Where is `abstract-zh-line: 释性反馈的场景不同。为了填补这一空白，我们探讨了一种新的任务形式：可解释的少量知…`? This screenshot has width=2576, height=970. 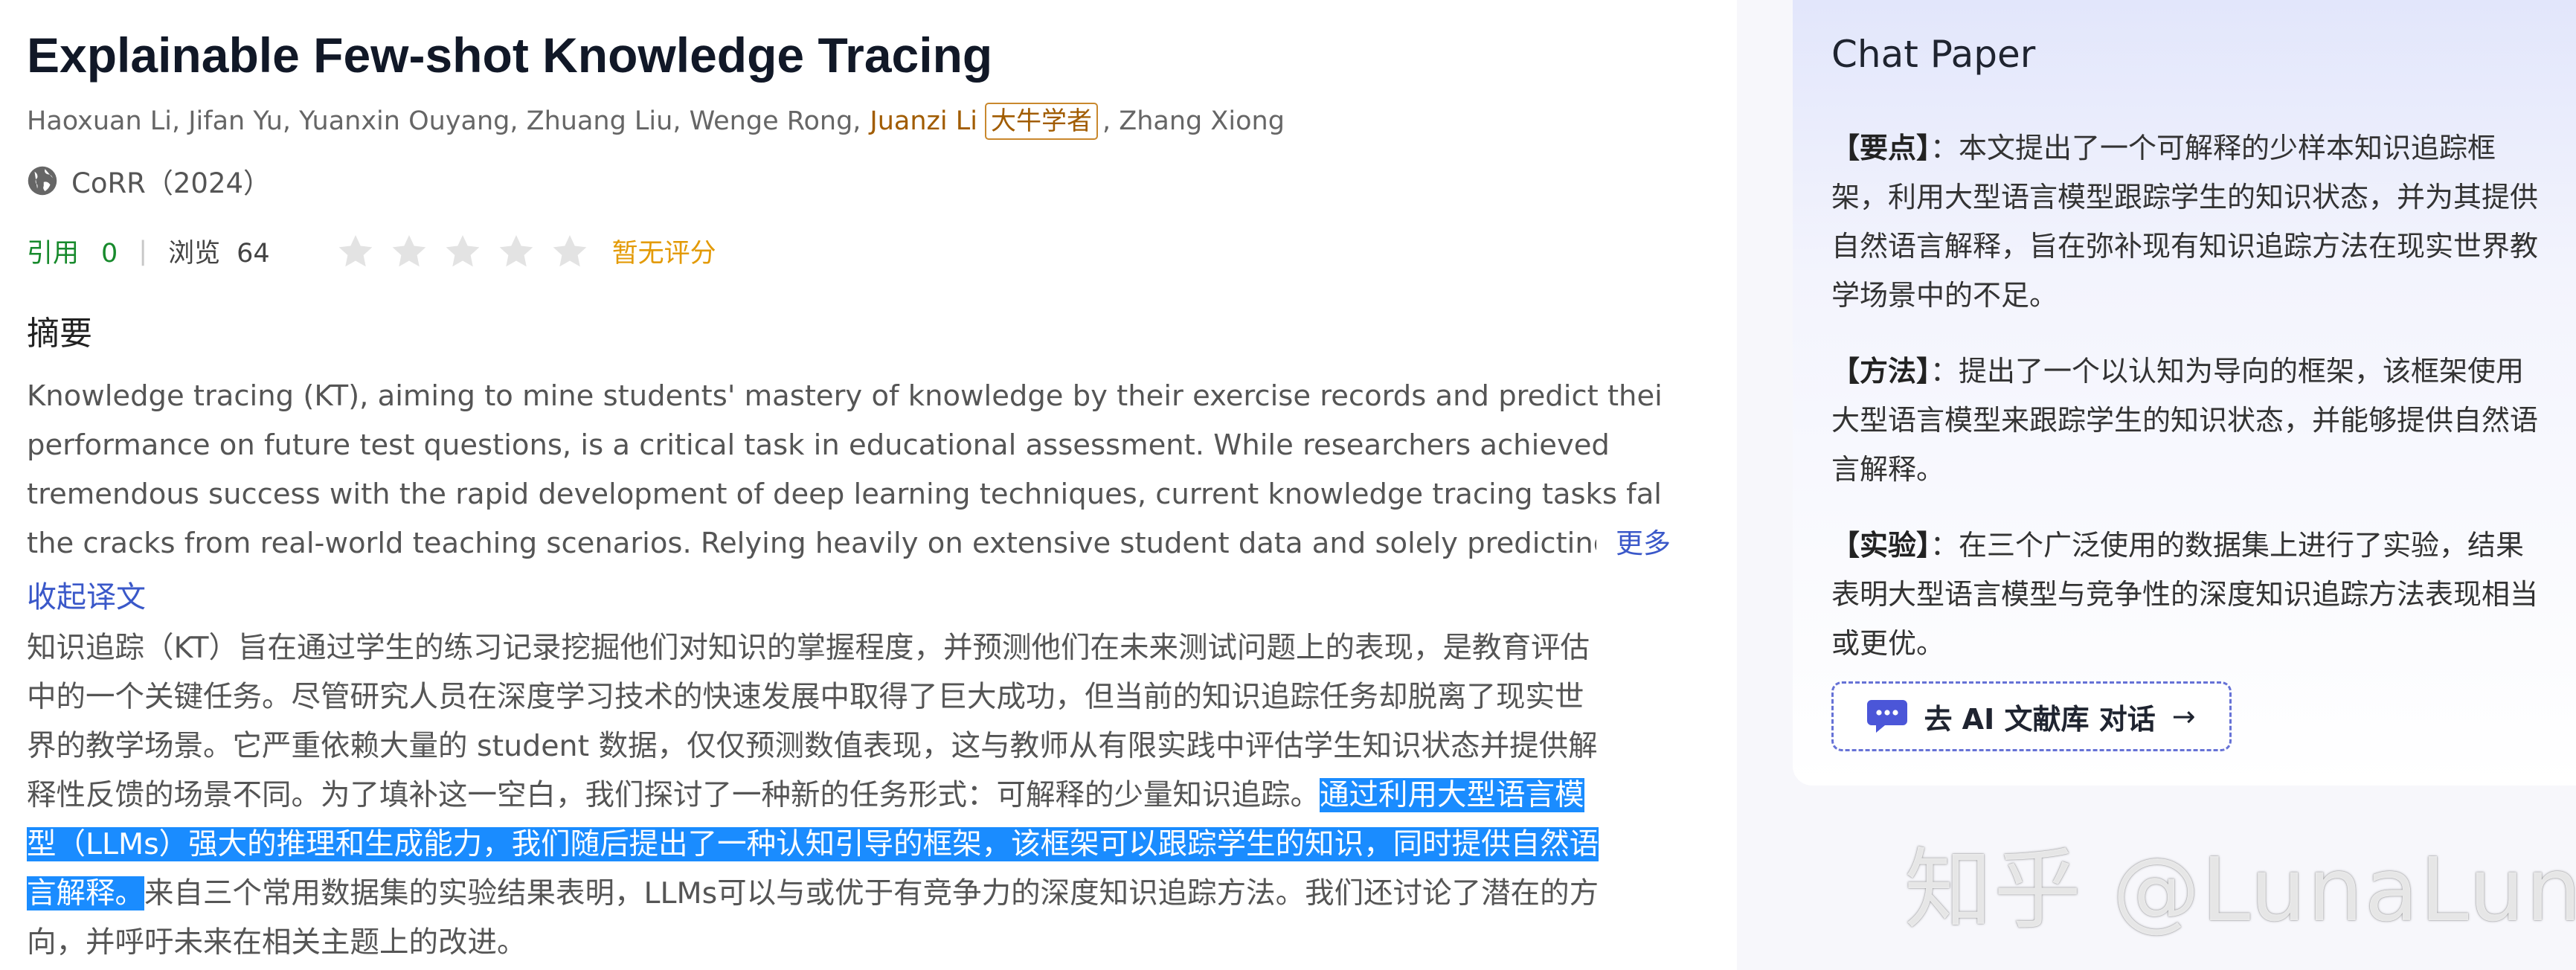
abstract-zh-line: 释性反馈的场景不同。为了填补这一空白，我们探讨了一种新的任务形式：可解释的少量知… is located at coordinates (805, 795).